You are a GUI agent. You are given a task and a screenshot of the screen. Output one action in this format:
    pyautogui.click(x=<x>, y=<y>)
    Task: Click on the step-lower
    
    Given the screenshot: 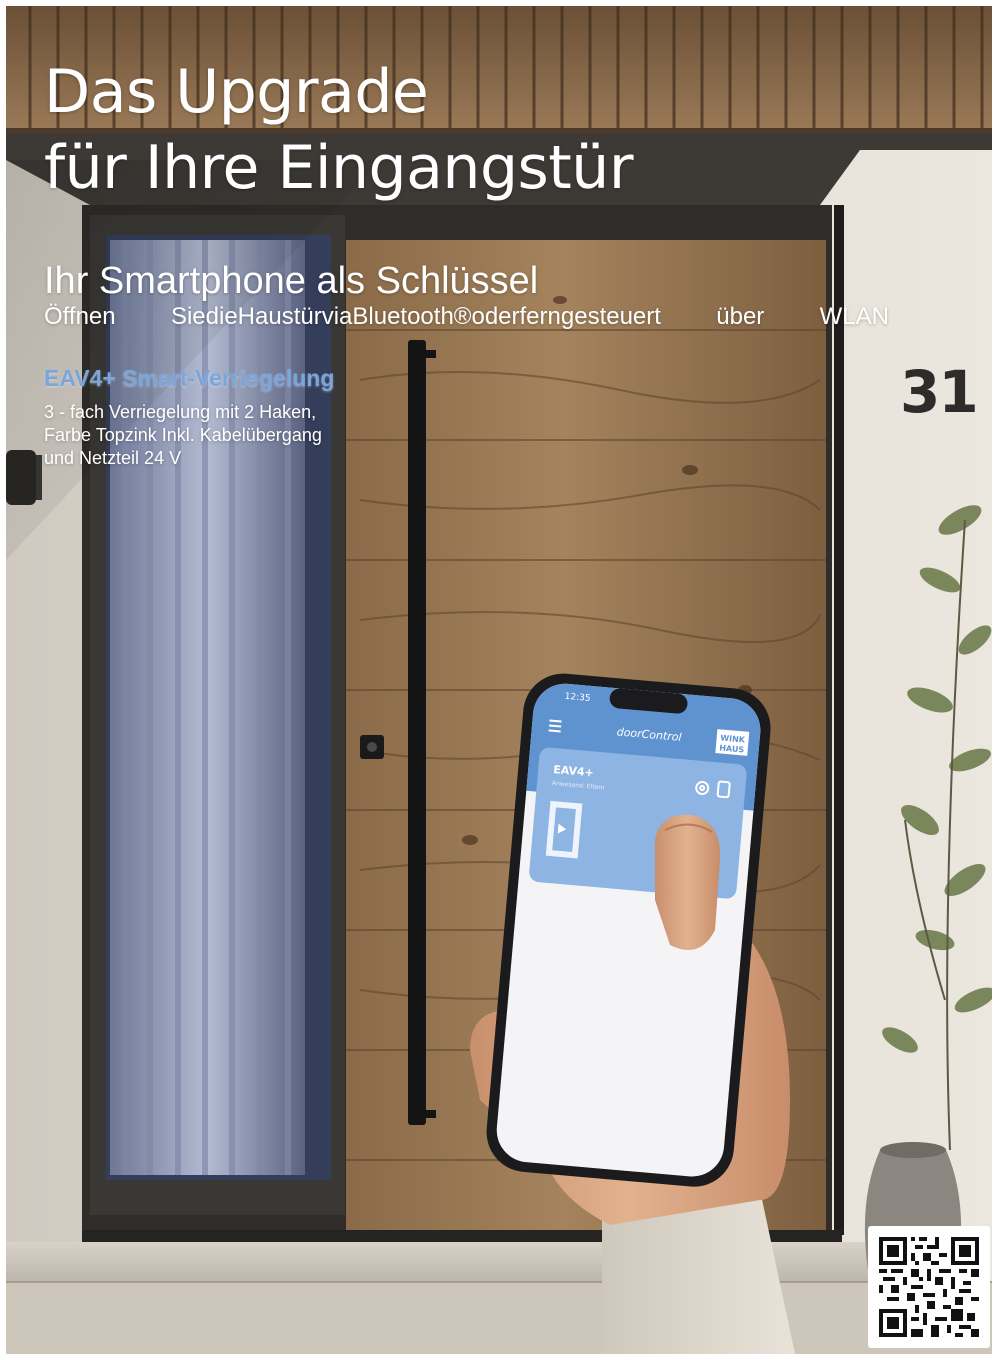 What is the action you would take?
    pyautogui.click(x=499, y=1318)
    